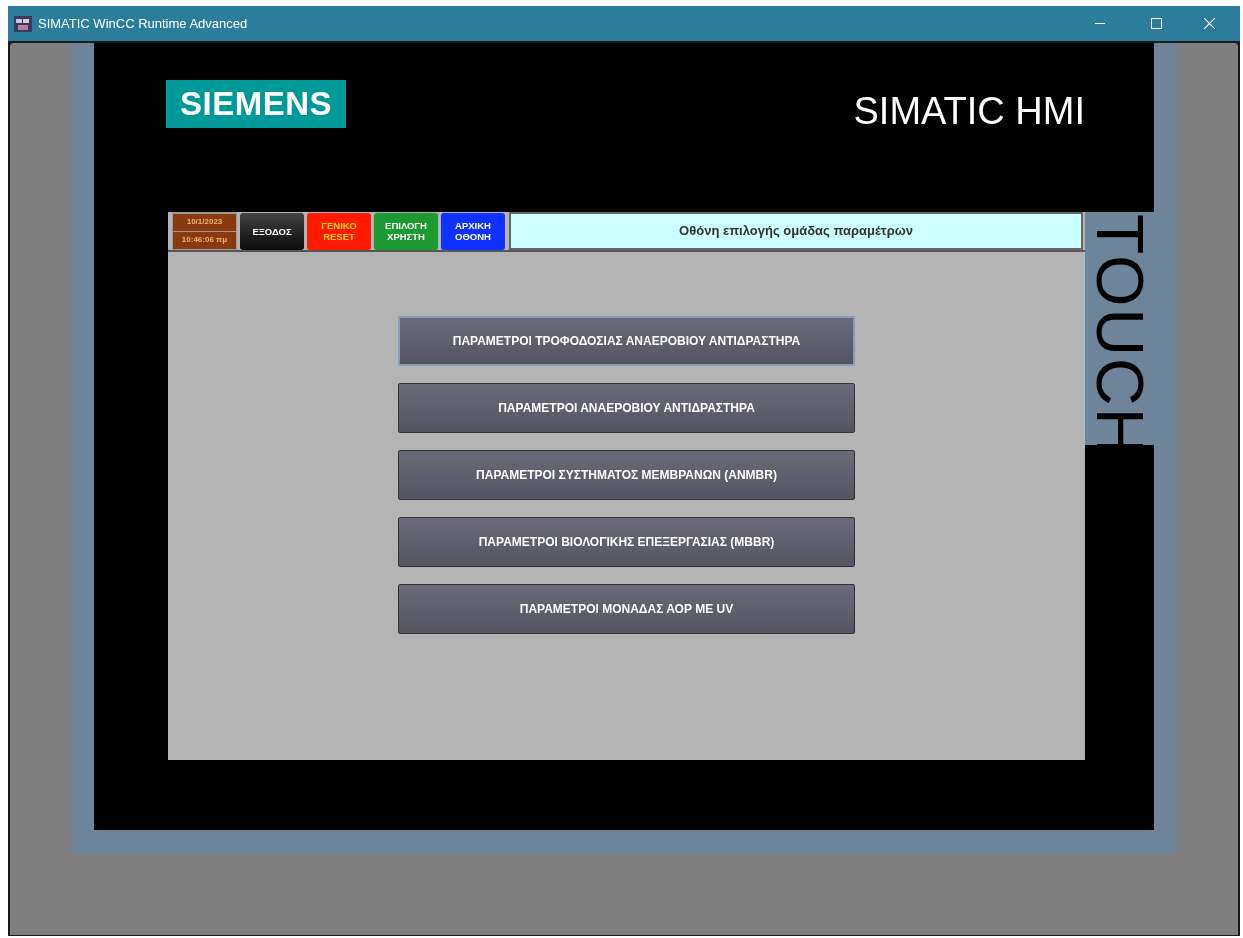 The width and height of the screenshot is (1243, 938). What do you see at coordinates (969, 111) in the screenshot?
I see `product-name: SIMATIC HMI` at bounding box center [969, 111].